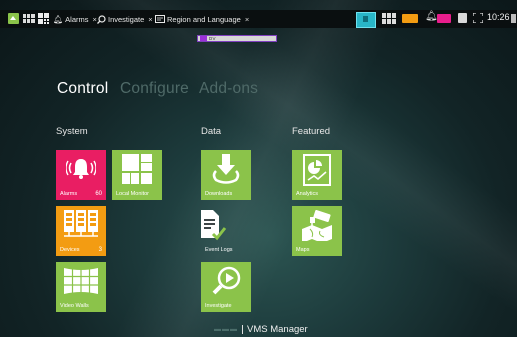 The image size is (517, 338). I want to click on tile-local-monitor: Local Monitor, so click(137, 175).